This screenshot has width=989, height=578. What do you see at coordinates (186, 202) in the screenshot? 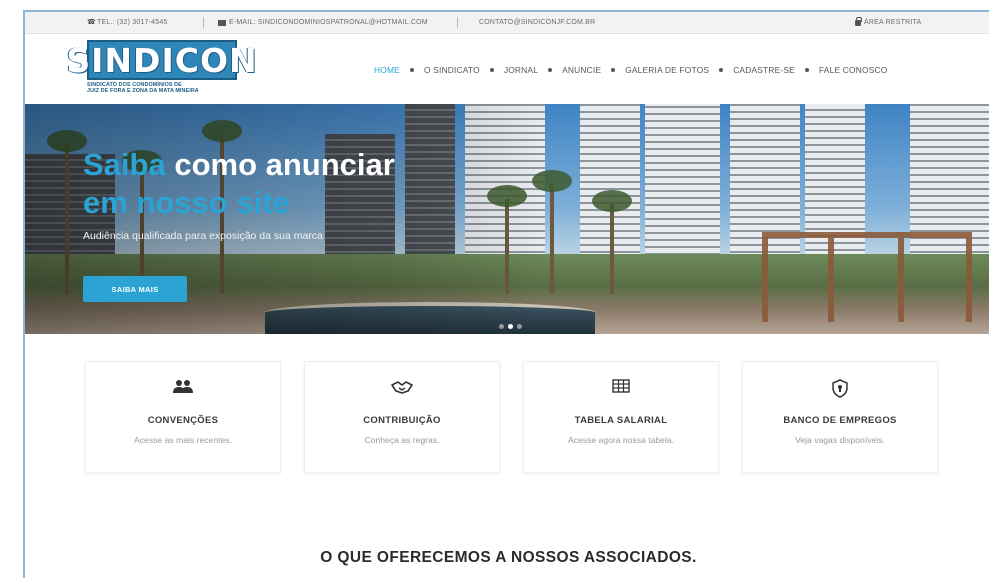
I see `hero-title-highlight: em nosso site` at bounding box center [186, 202].